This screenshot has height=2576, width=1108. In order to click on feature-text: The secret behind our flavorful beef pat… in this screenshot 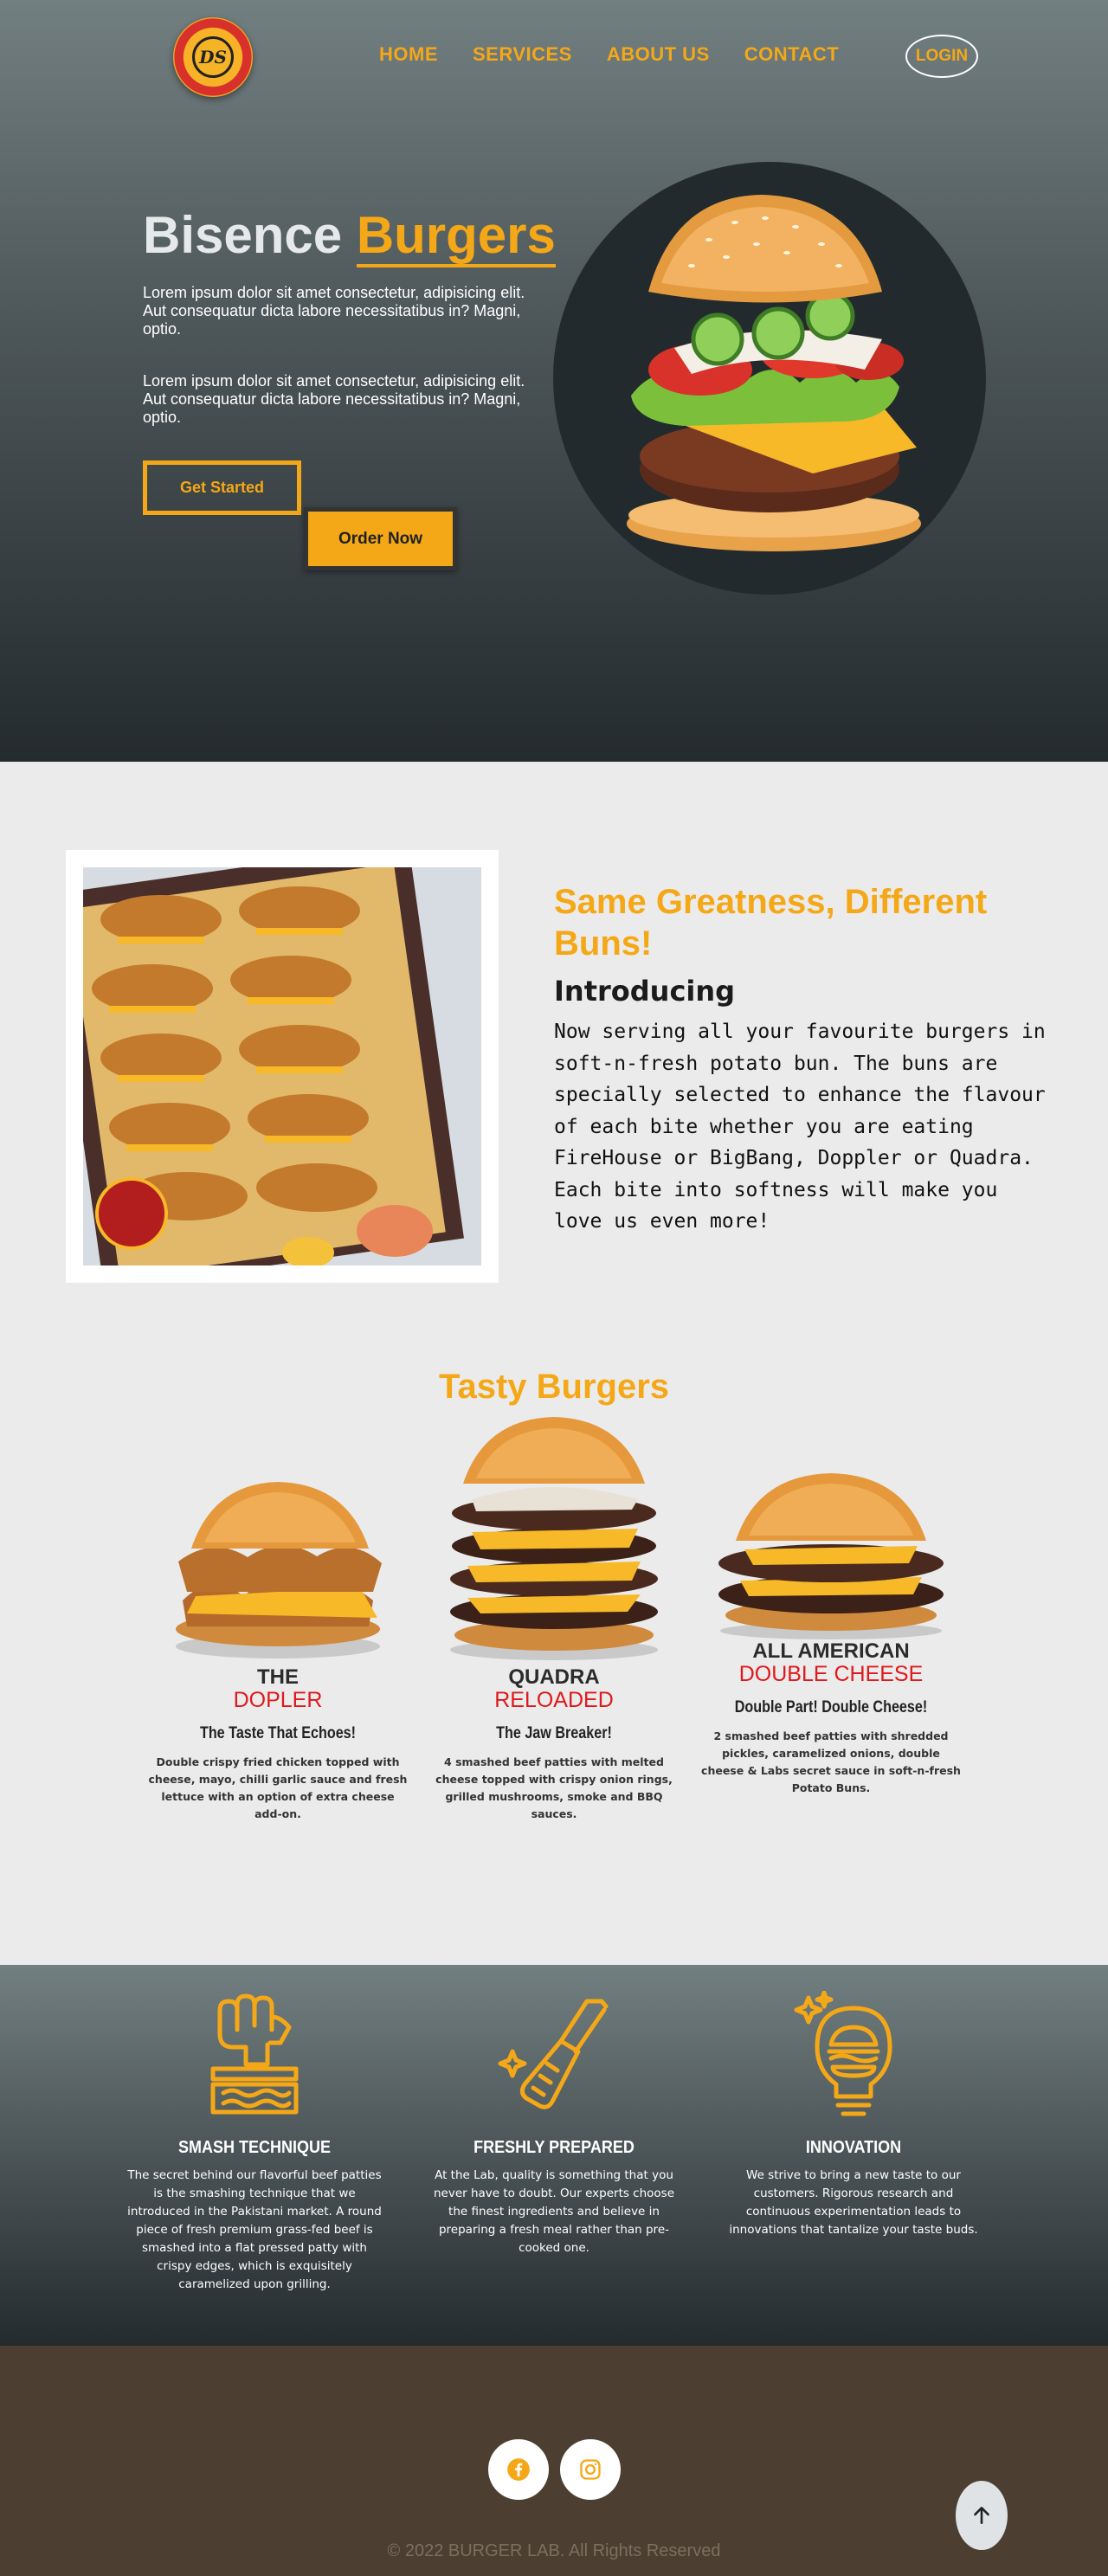, I will do `click(254, 2229)`.